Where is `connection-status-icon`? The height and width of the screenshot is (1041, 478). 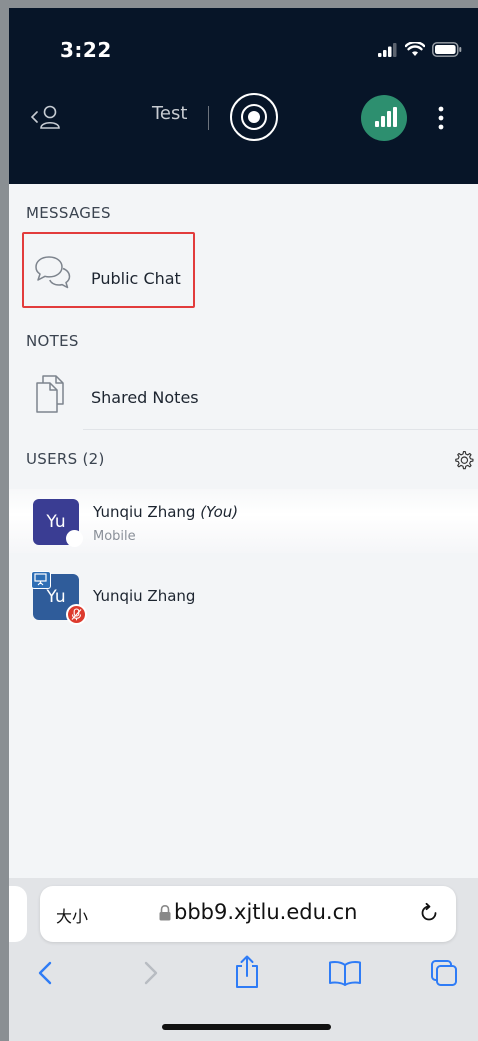 connection-status-icon is located at coordinates (386, 117).